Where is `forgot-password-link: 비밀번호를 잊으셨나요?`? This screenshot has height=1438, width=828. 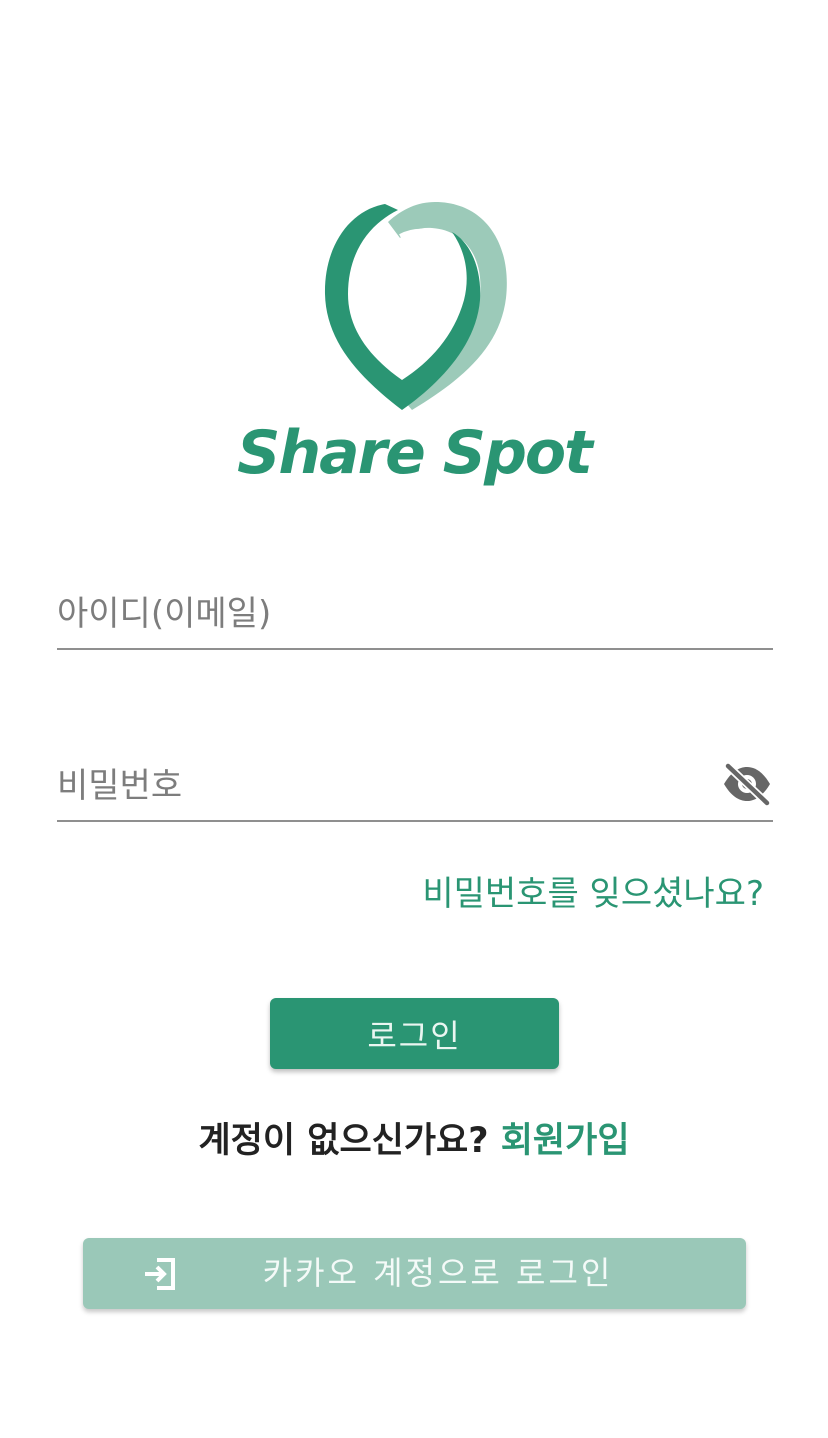
forgot-password-link: 비밀번호를 잊으셨나요? is located at coordinates (593, 890).